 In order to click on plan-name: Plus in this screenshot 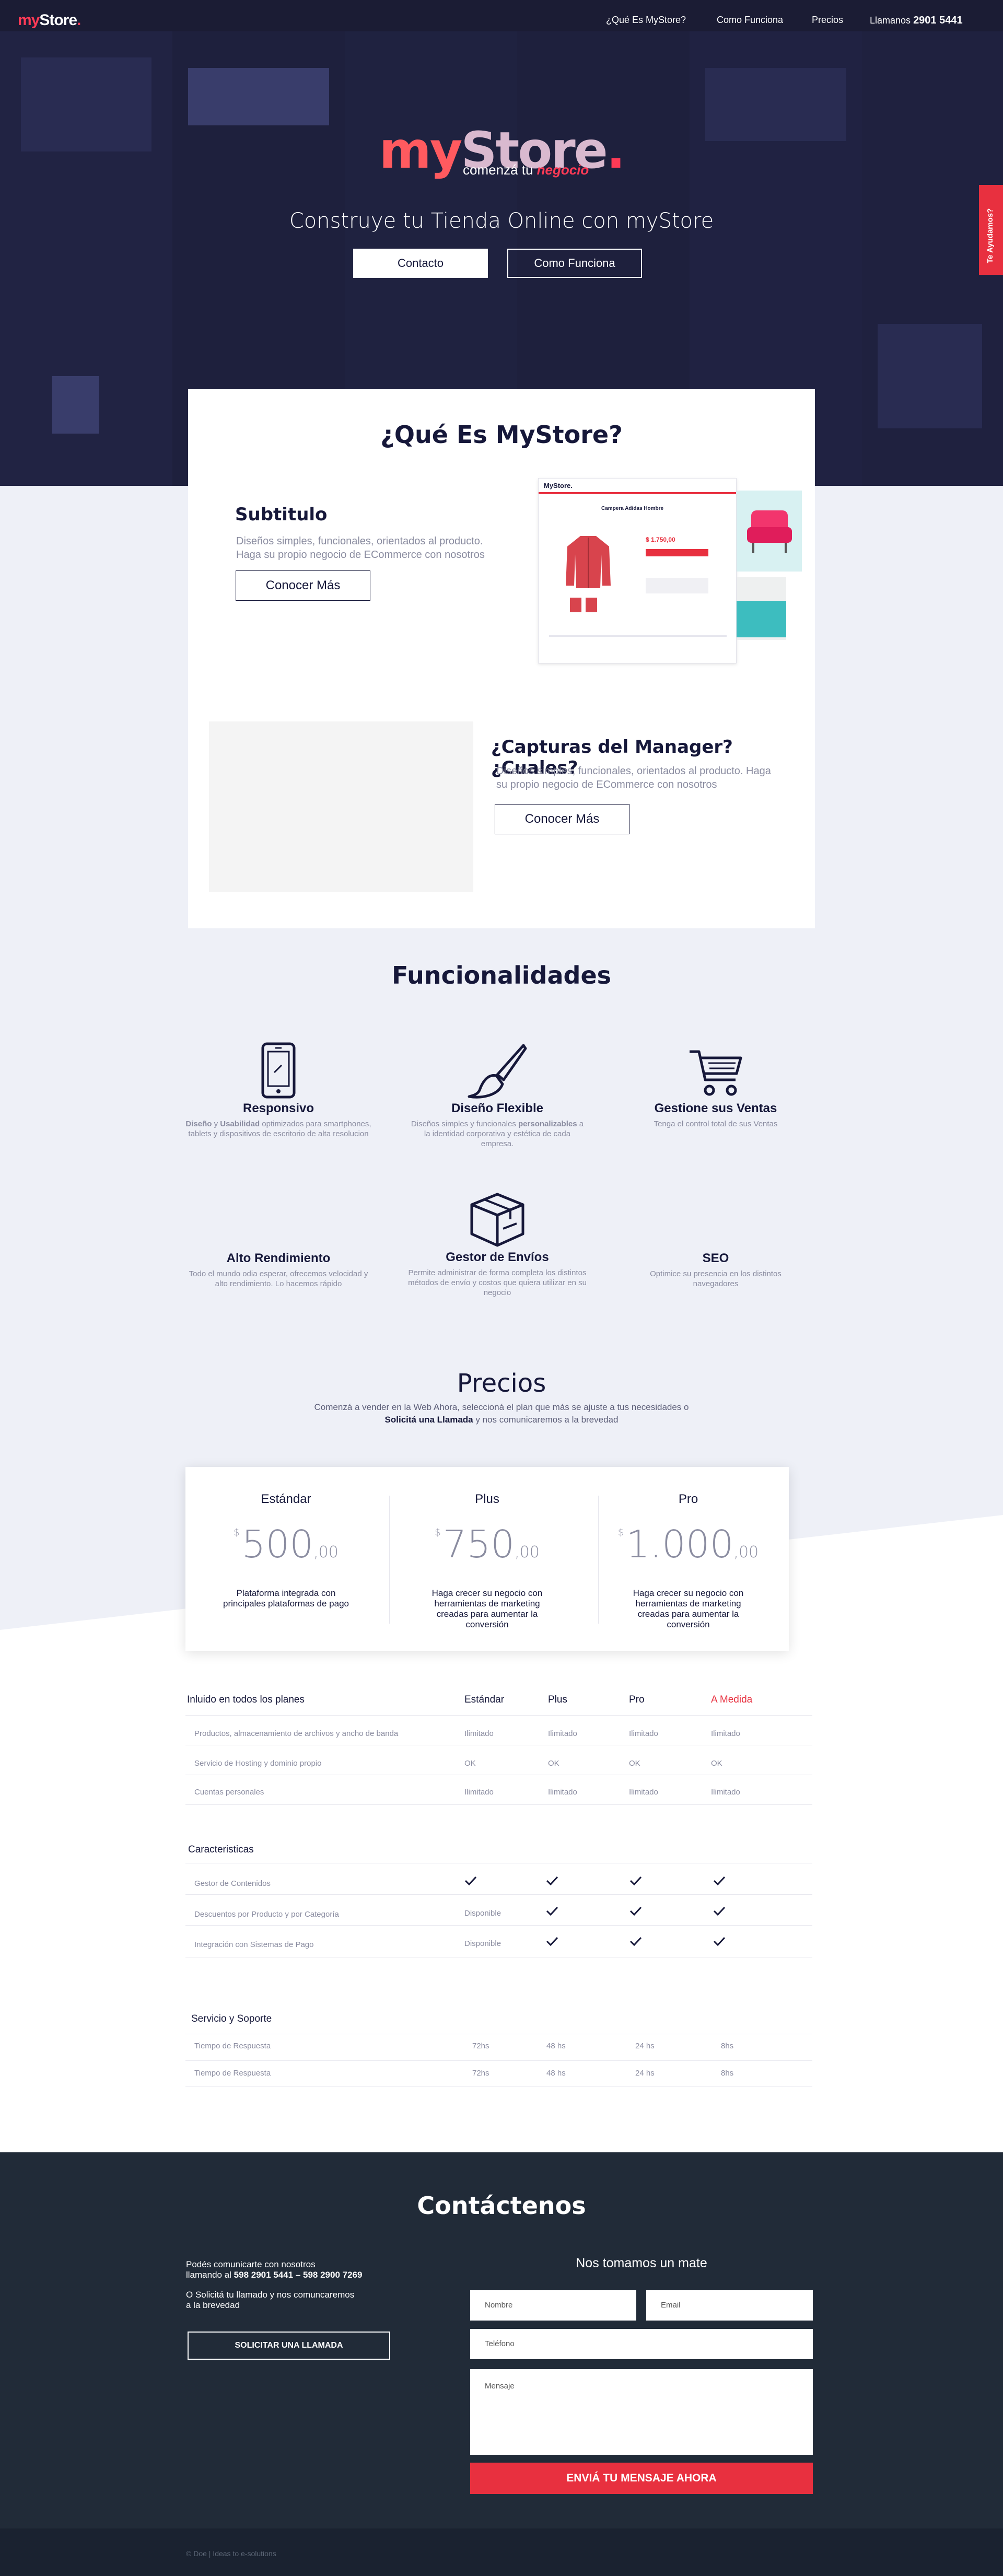, I will do `click(487, 1499)`.